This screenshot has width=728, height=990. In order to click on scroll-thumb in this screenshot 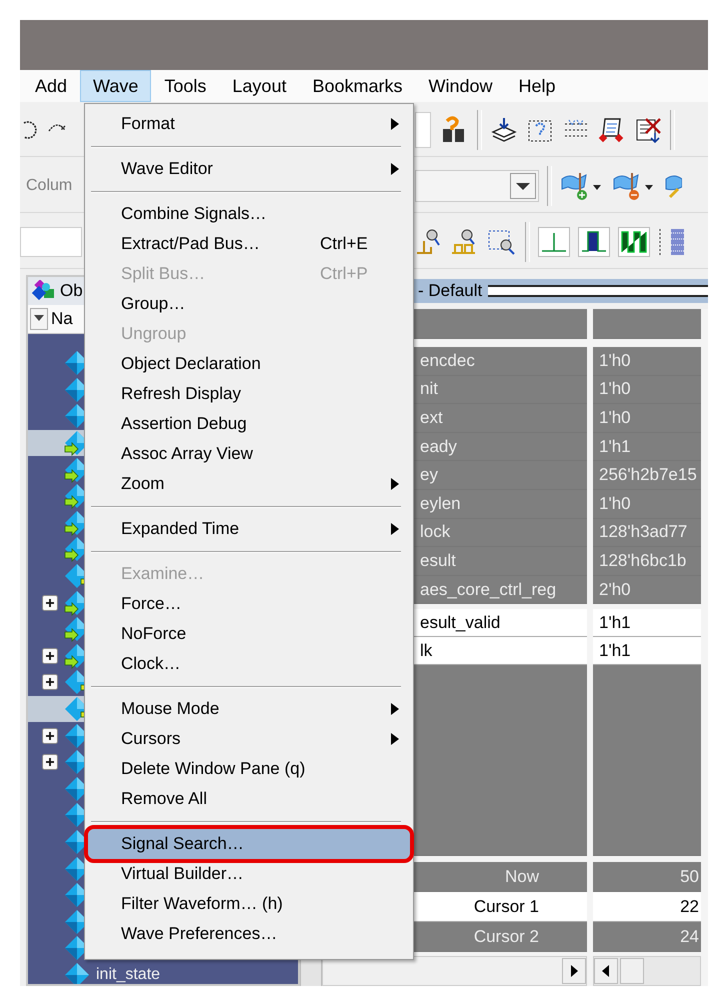, I will do `click(632, 971)`.